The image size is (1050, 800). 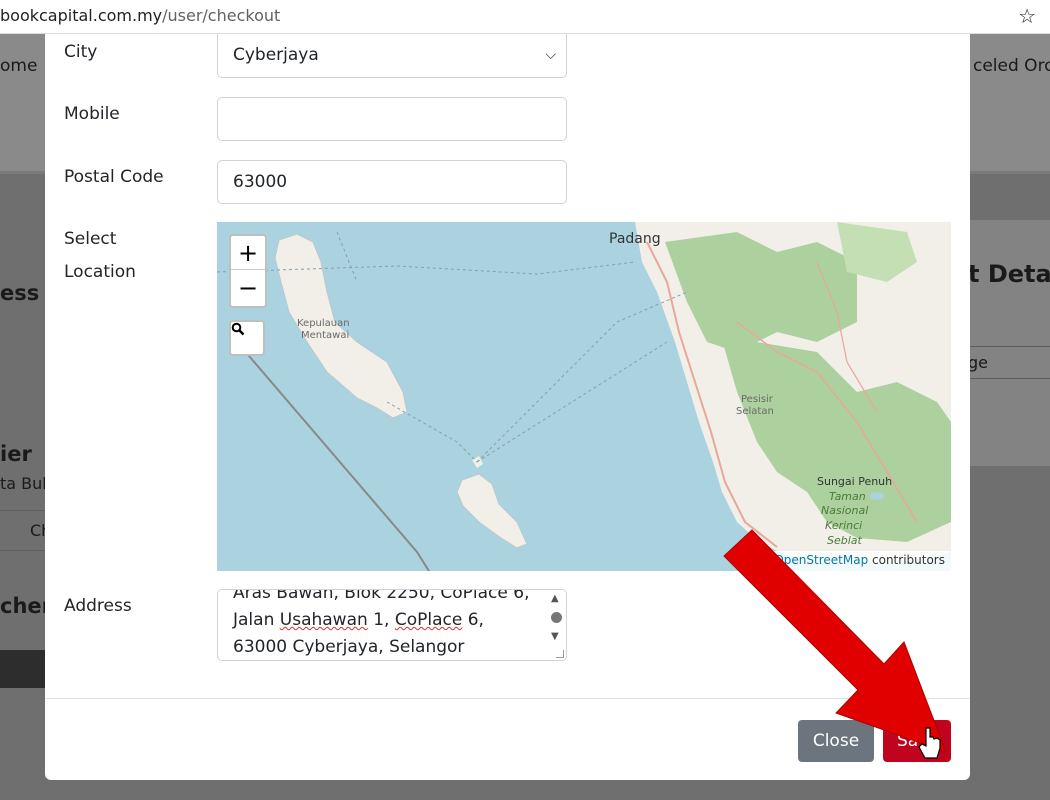 What do you see at coordinates (844, 525) in the screenshot?
I see `map-label-kerinci: Kerinci` at bounding box center [844, 525].